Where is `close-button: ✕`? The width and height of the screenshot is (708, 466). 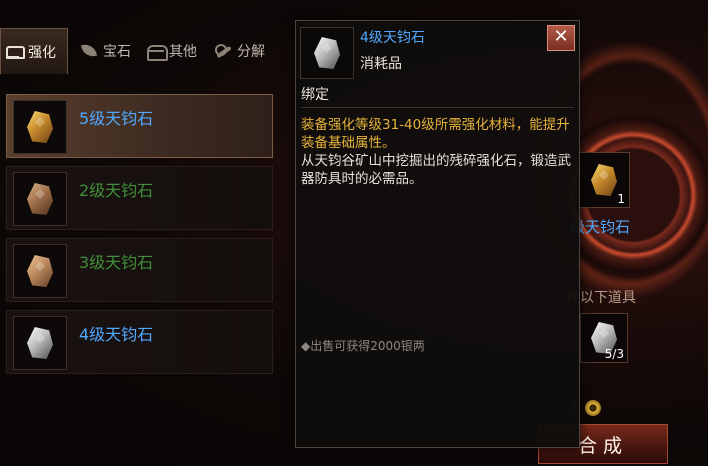
close-button: ✕ is located at coordinates (561, 38).